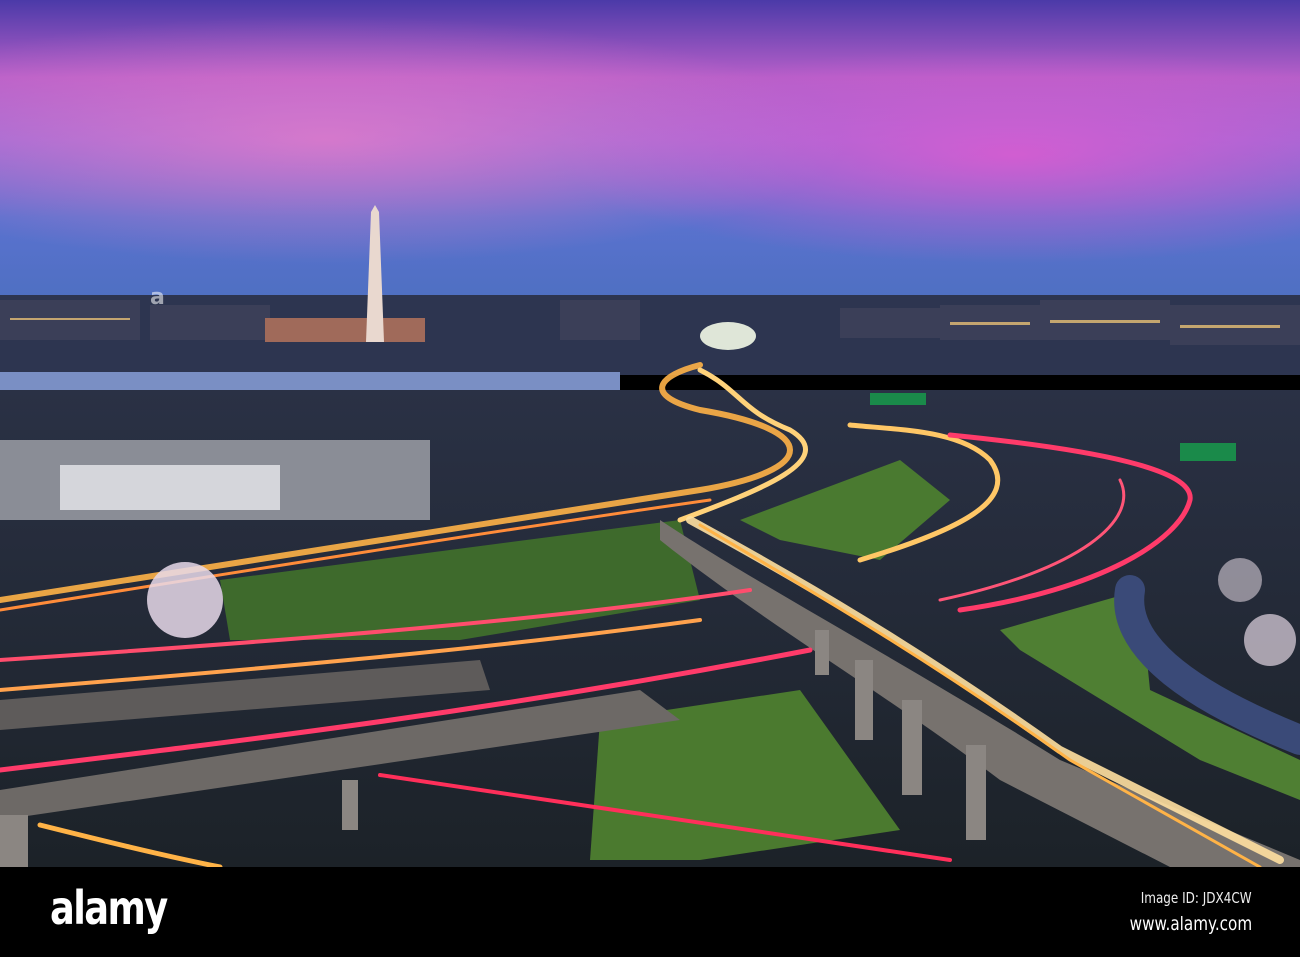 This screenshot has height=957, width=1300. What do you see at coordinates (157, 297) in the screenshot?
I see `watermark: a` at bounding box center [157, 297].